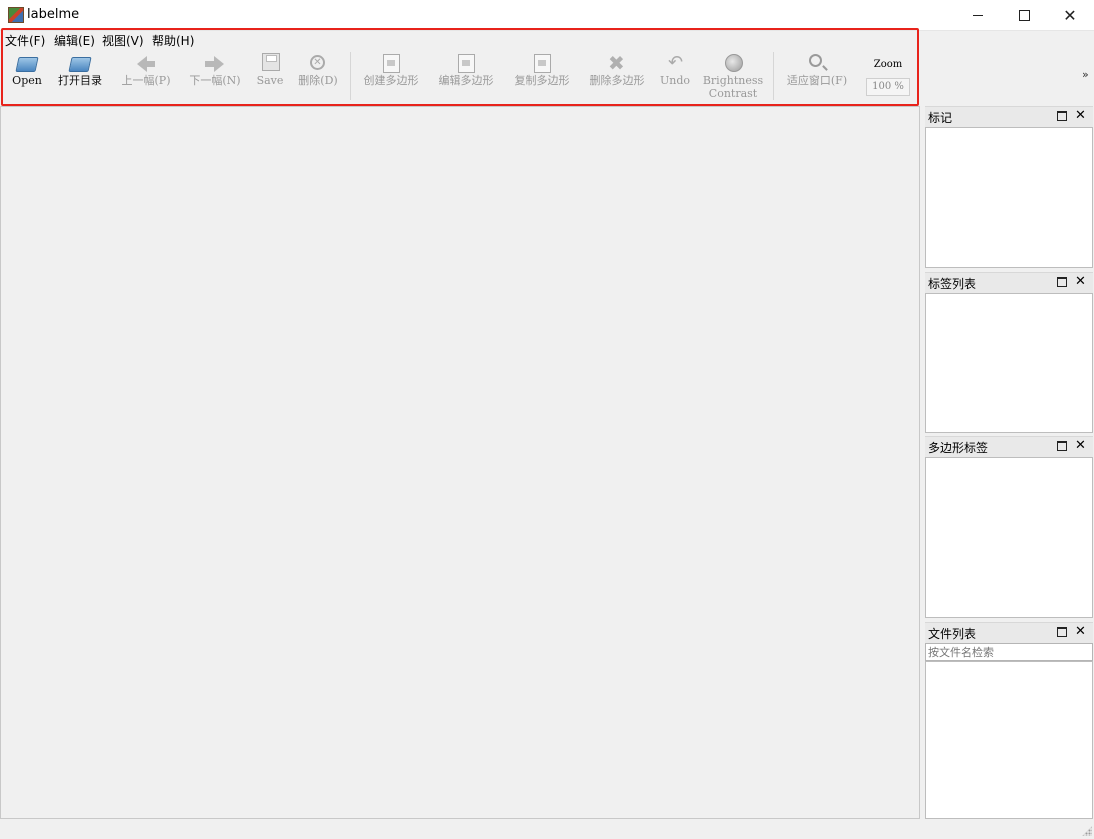 The width and height of the screenshot is (1094, 839). What do you see at coordinates (1009, 116) in the screenshot?
I see `dock-flags-header: 标记 ✕` at bounding box center [1009, 116].